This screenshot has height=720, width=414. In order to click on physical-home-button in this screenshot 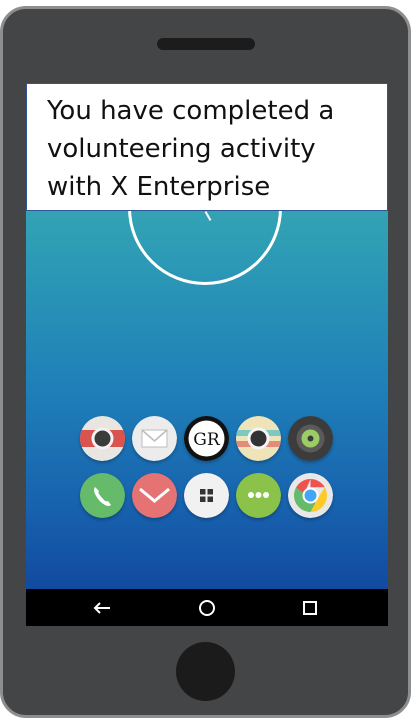, I will do `click(205, 671)`.